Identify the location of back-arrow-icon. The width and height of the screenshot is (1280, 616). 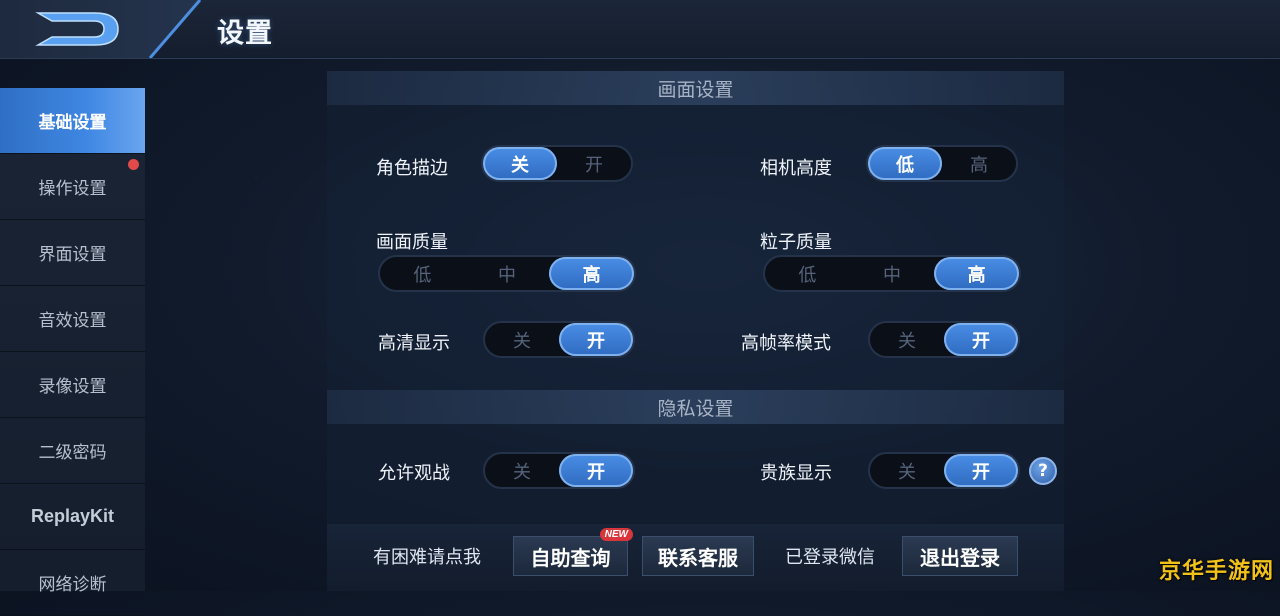
(101, 29).